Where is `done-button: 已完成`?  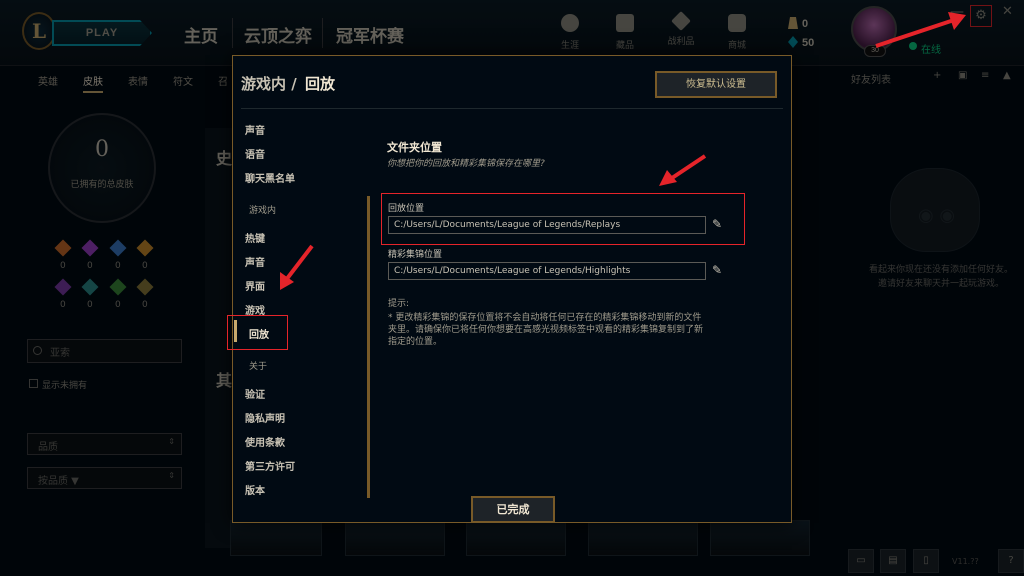 done-button: 已完成 is located at coordinates (513, 509).